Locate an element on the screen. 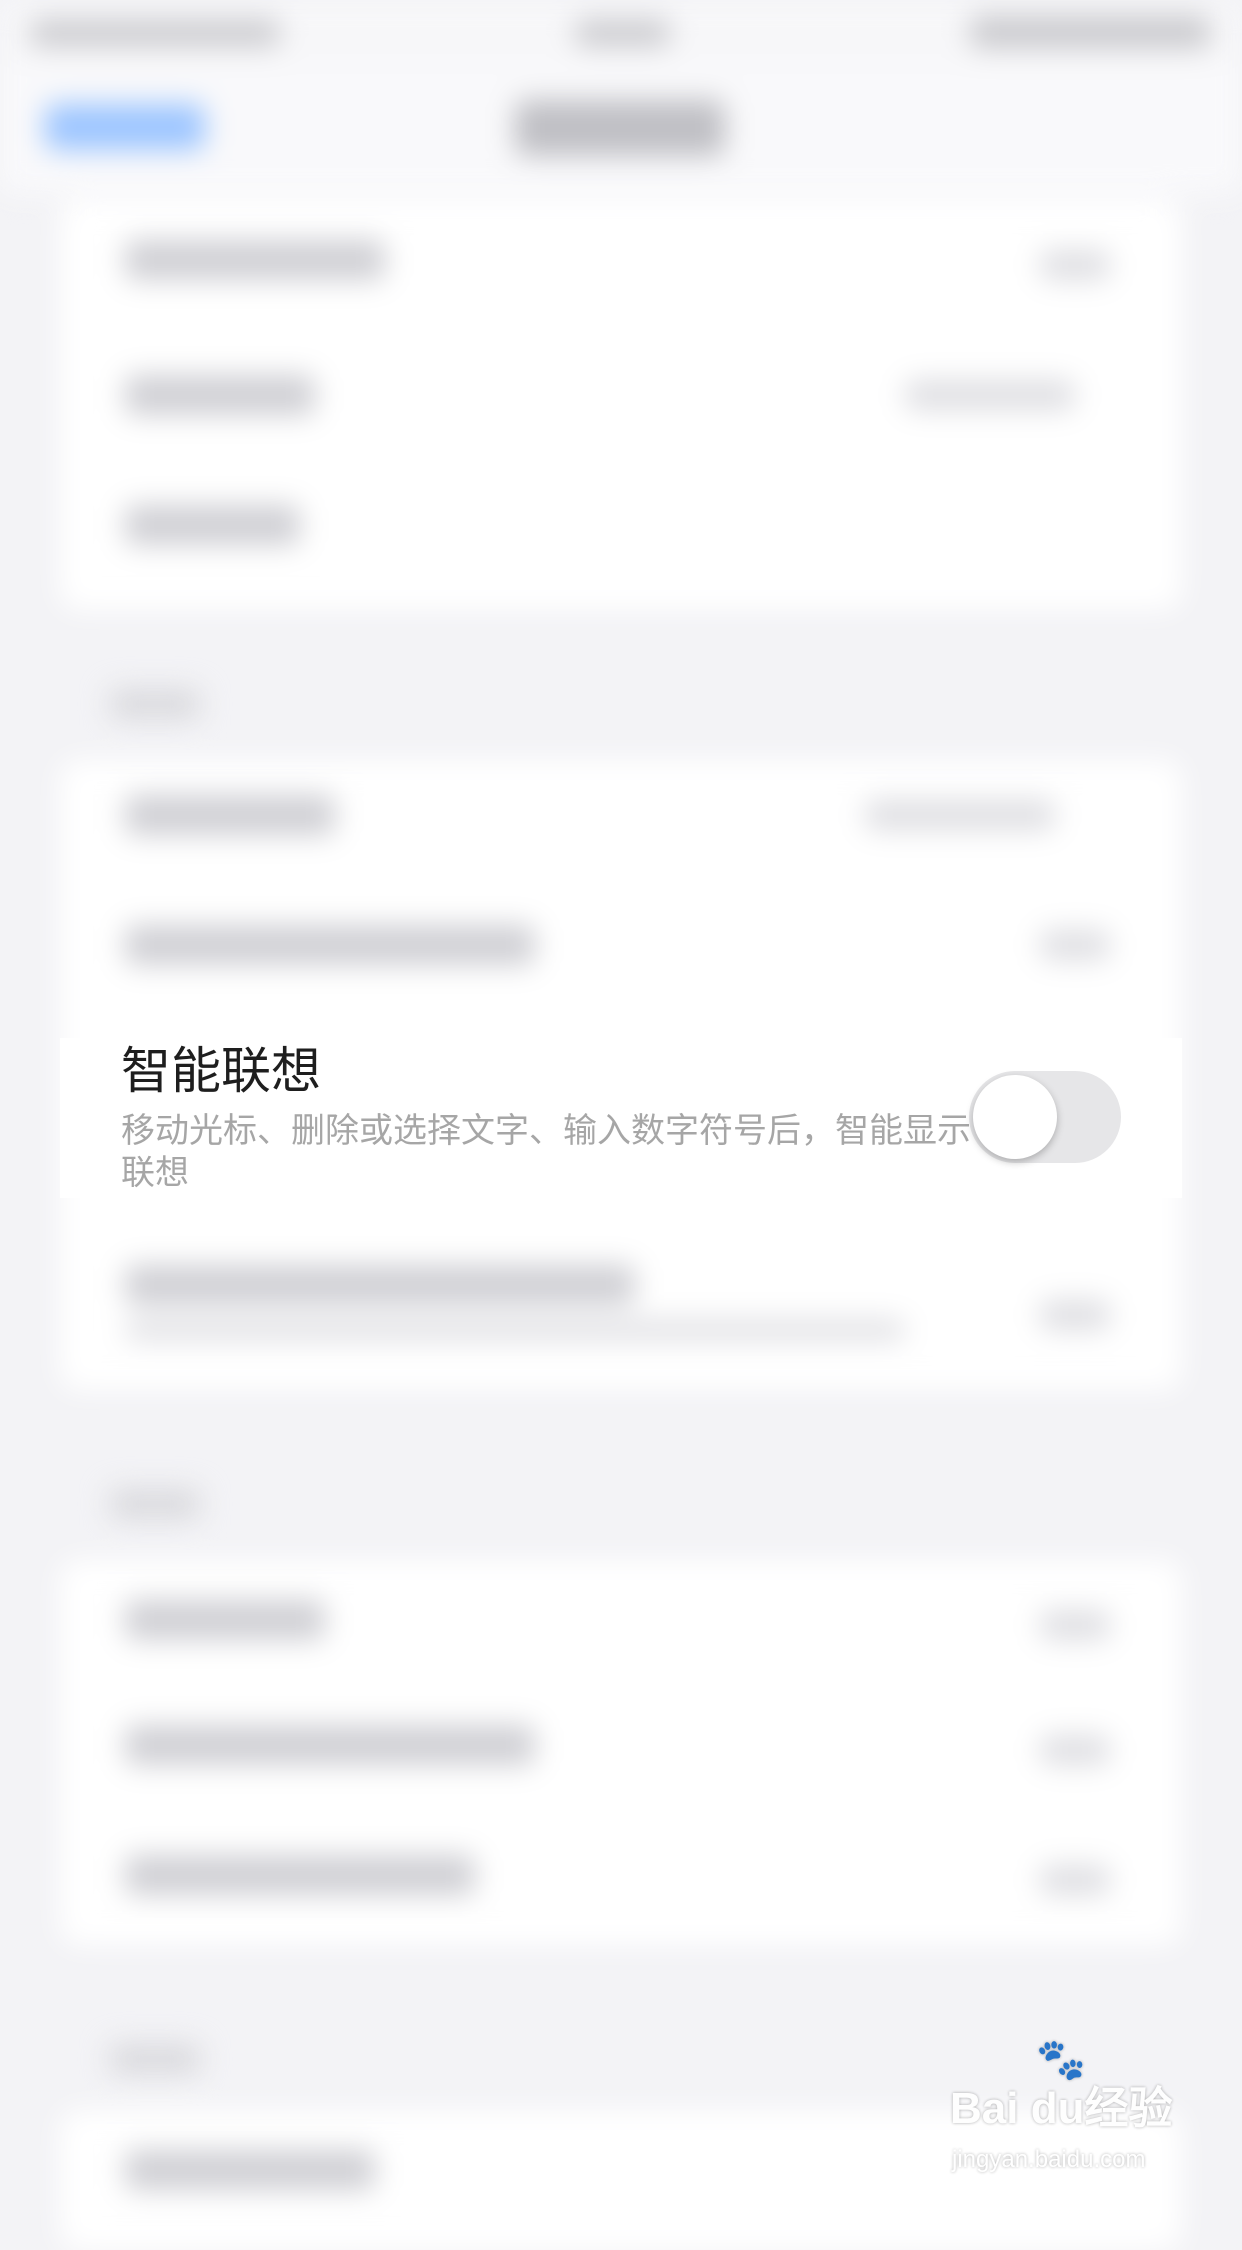 Image resolution: width=1242 pixels, height=2250 pixels. smart-association-row: 智能联想 移动光标、删除或选择文字、输入数字符号后，智能显示联想 is located at coordinates (621, 1118).